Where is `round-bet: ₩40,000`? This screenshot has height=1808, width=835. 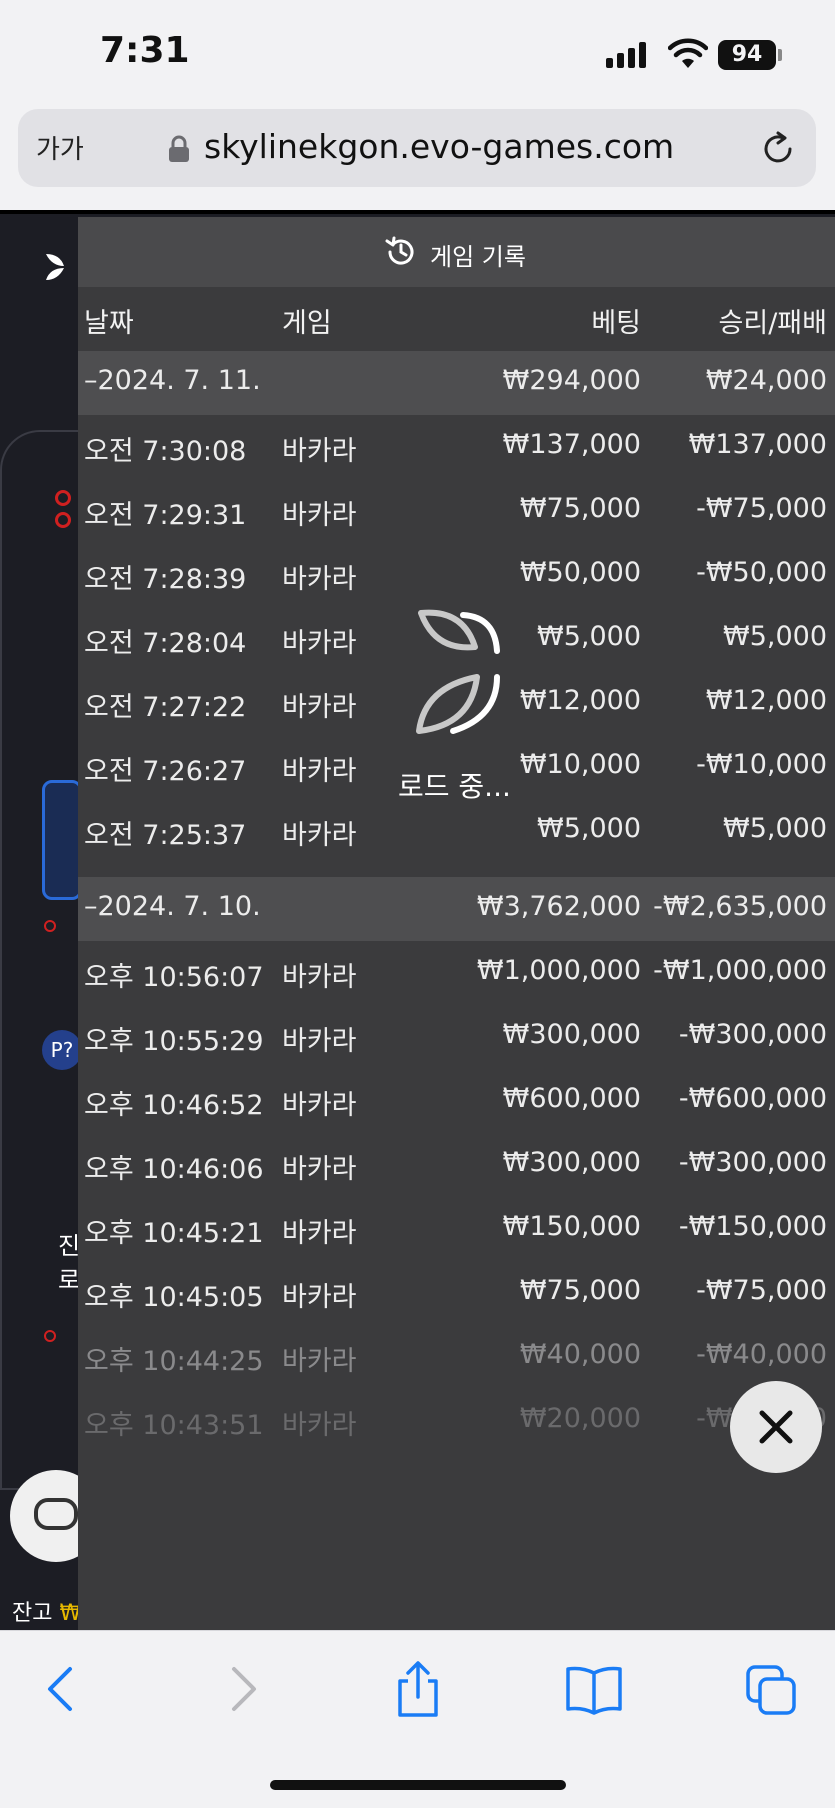 round-bet: ₩40,000 is located at coordinates (580, 1354).